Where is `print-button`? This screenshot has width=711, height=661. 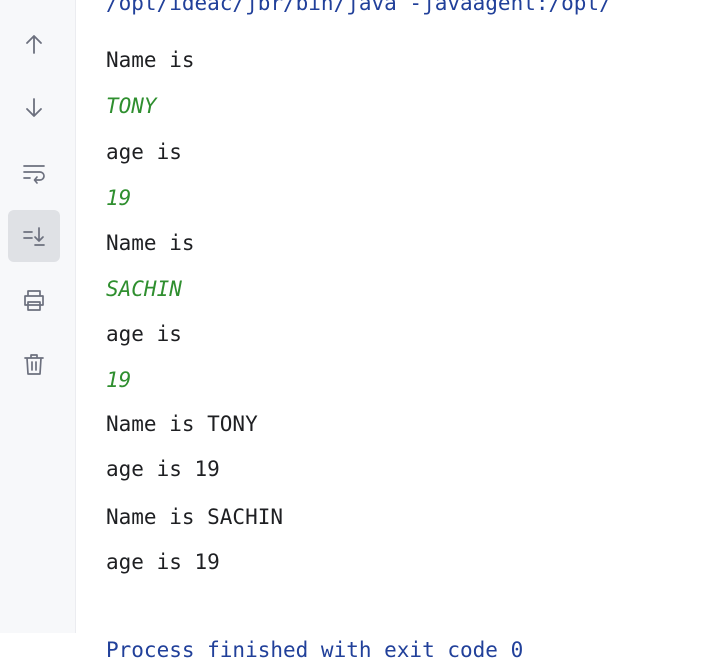 print-button is located at coordinates (34, 300).